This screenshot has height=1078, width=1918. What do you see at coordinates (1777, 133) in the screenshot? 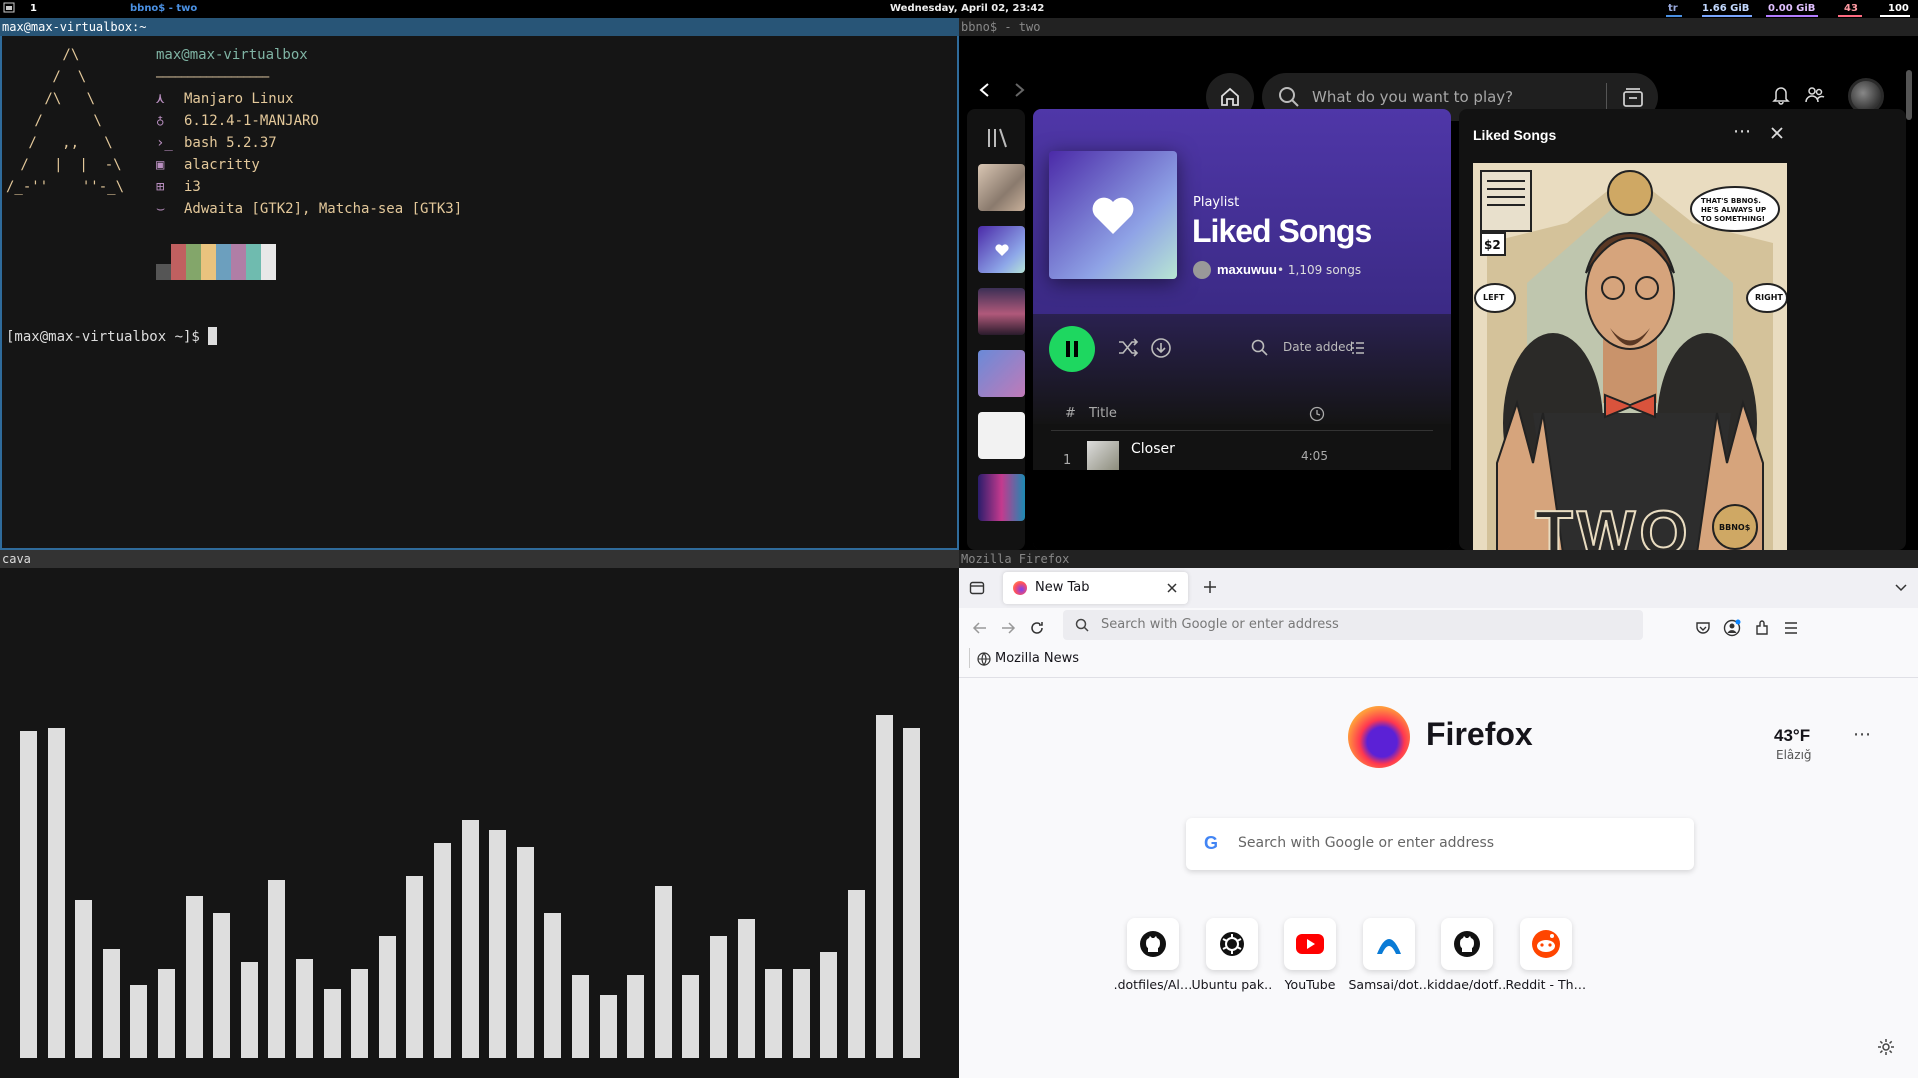
I see `close-icon` at bounding box center [1777, 133].